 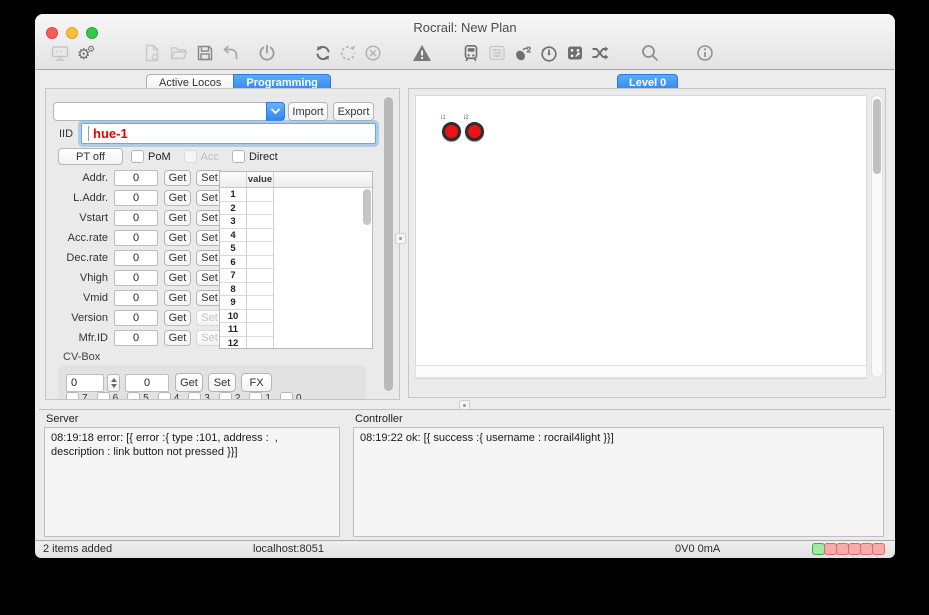 I want to click on locos-icon, so click(x=471, y=53).